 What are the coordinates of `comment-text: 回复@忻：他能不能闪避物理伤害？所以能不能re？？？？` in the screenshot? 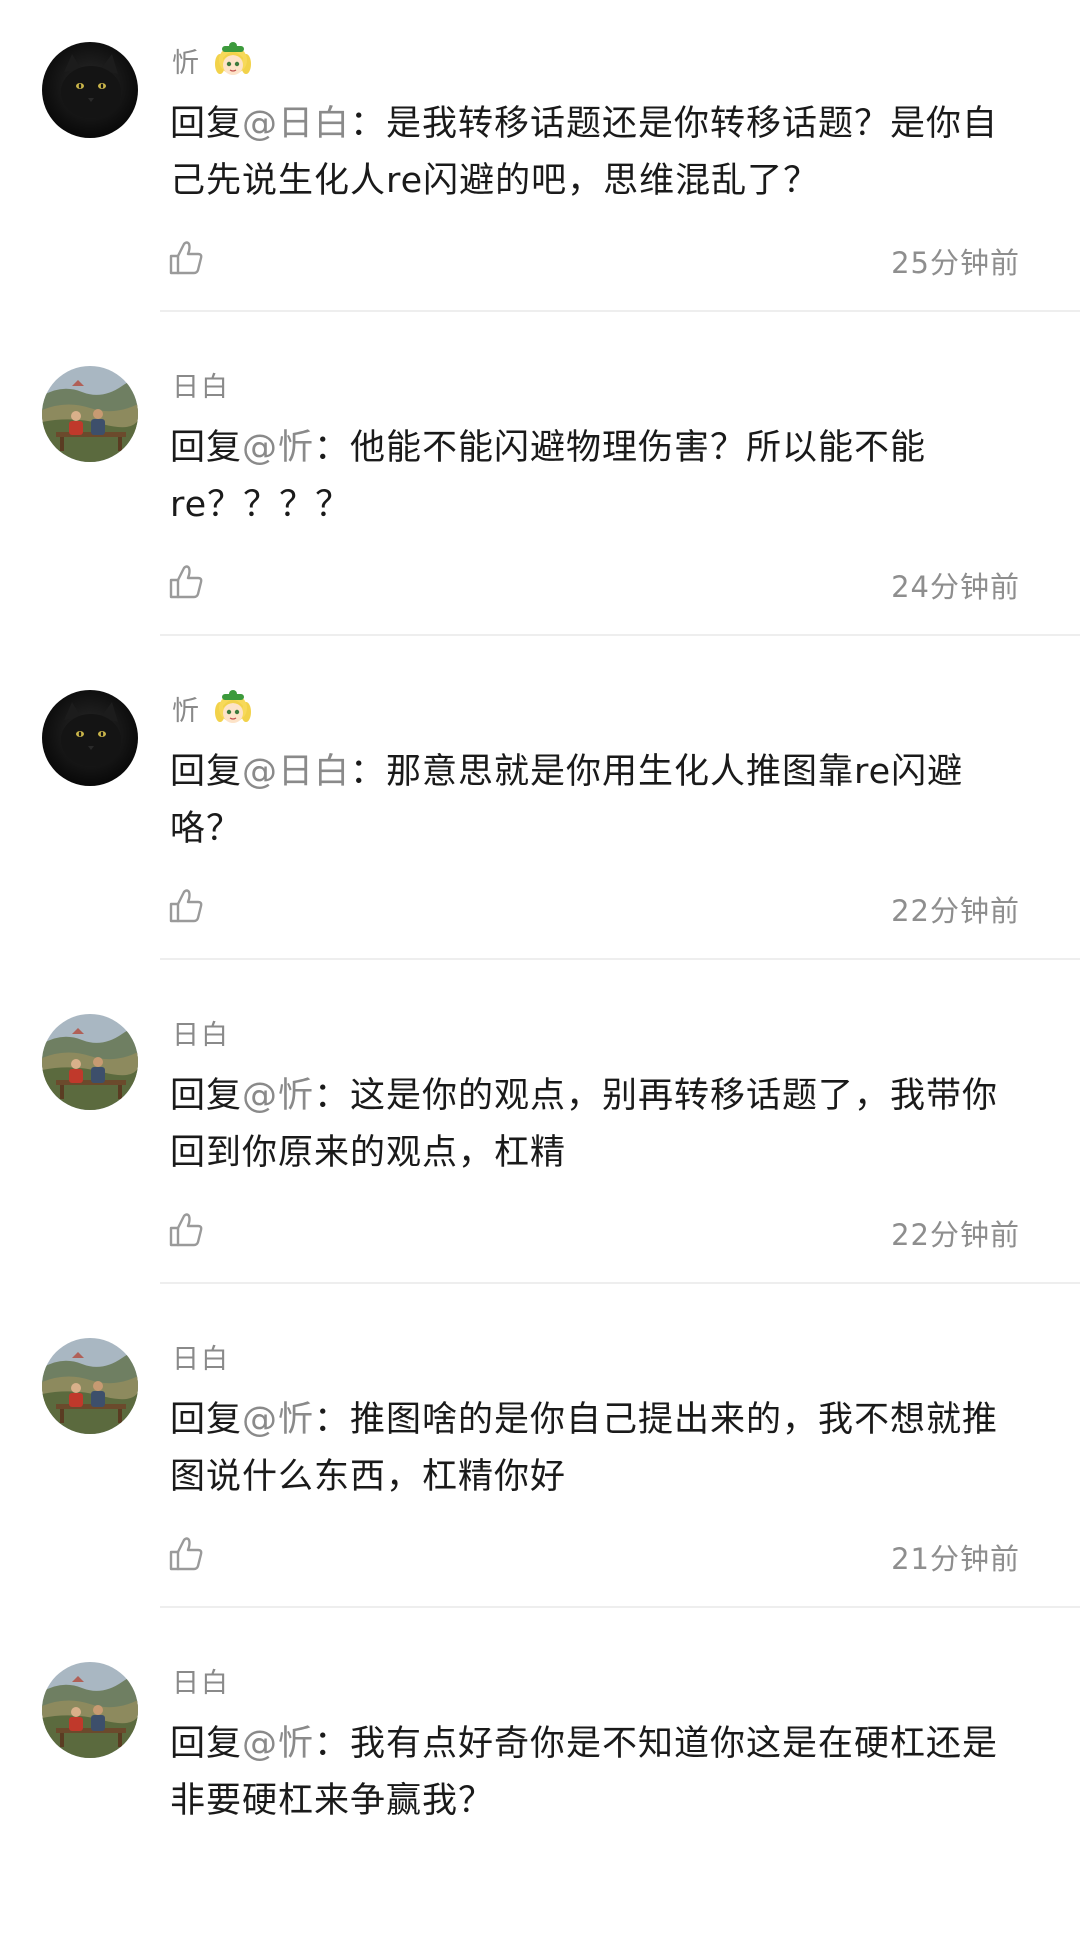 It's located at (595, 477).